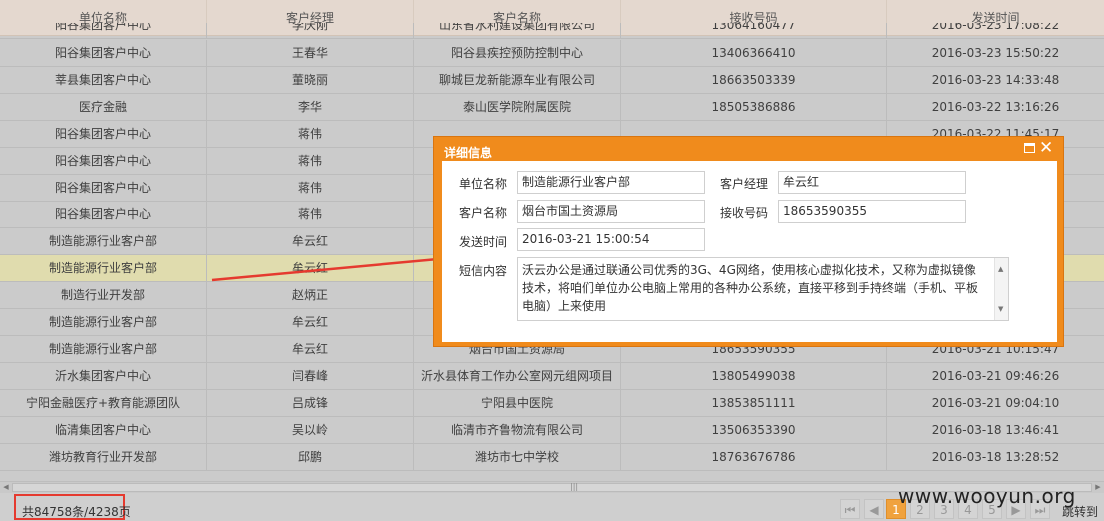  I want to click on dialog-title: 详细信息, so click(468, 153).